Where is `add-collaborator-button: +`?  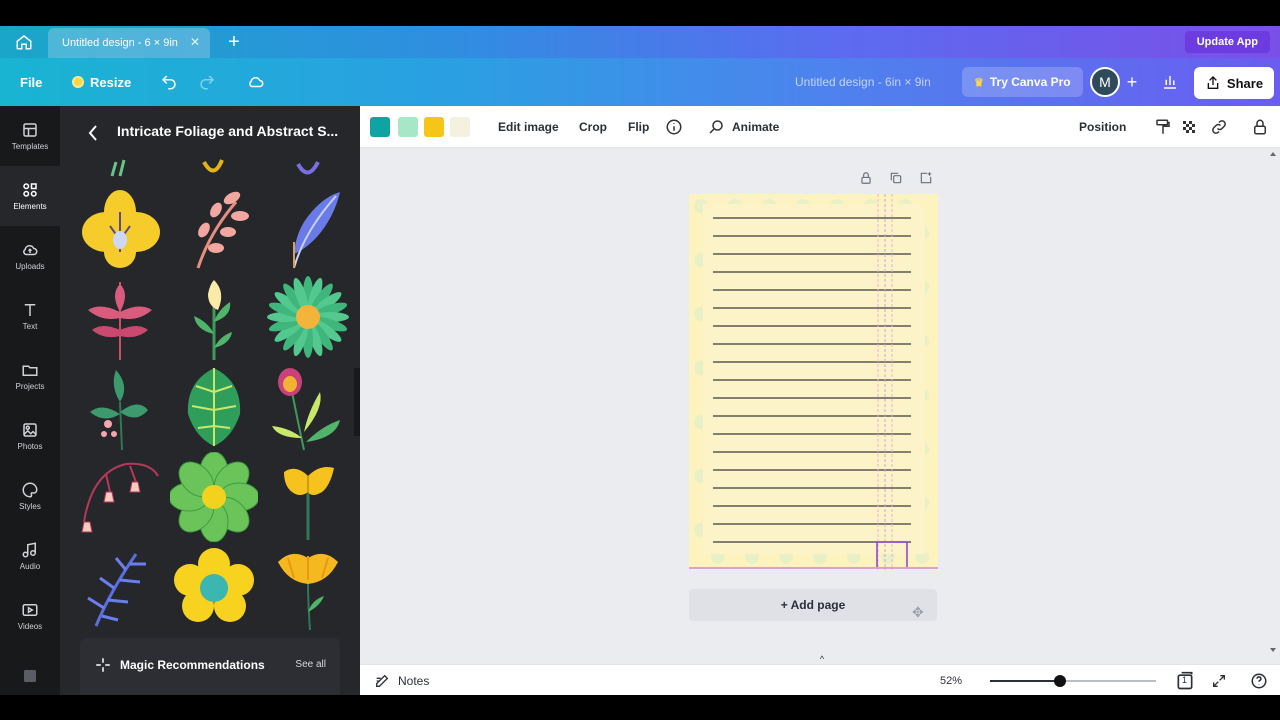
add-collaborator-button: + is located at coordinates (1132, 82).